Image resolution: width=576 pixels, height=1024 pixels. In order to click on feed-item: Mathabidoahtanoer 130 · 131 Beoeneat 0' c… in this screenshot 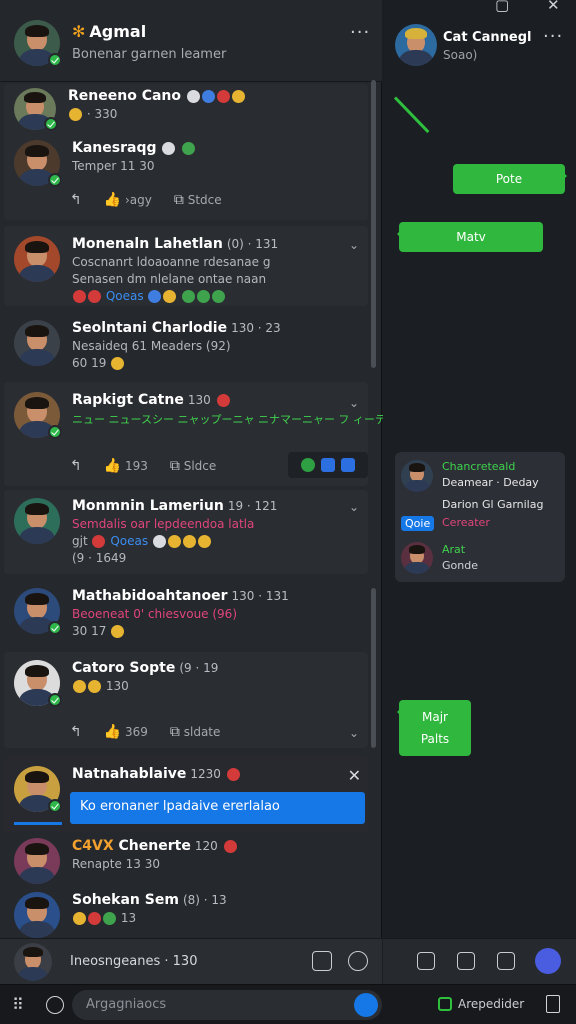, I will do `click(151, 613)`.